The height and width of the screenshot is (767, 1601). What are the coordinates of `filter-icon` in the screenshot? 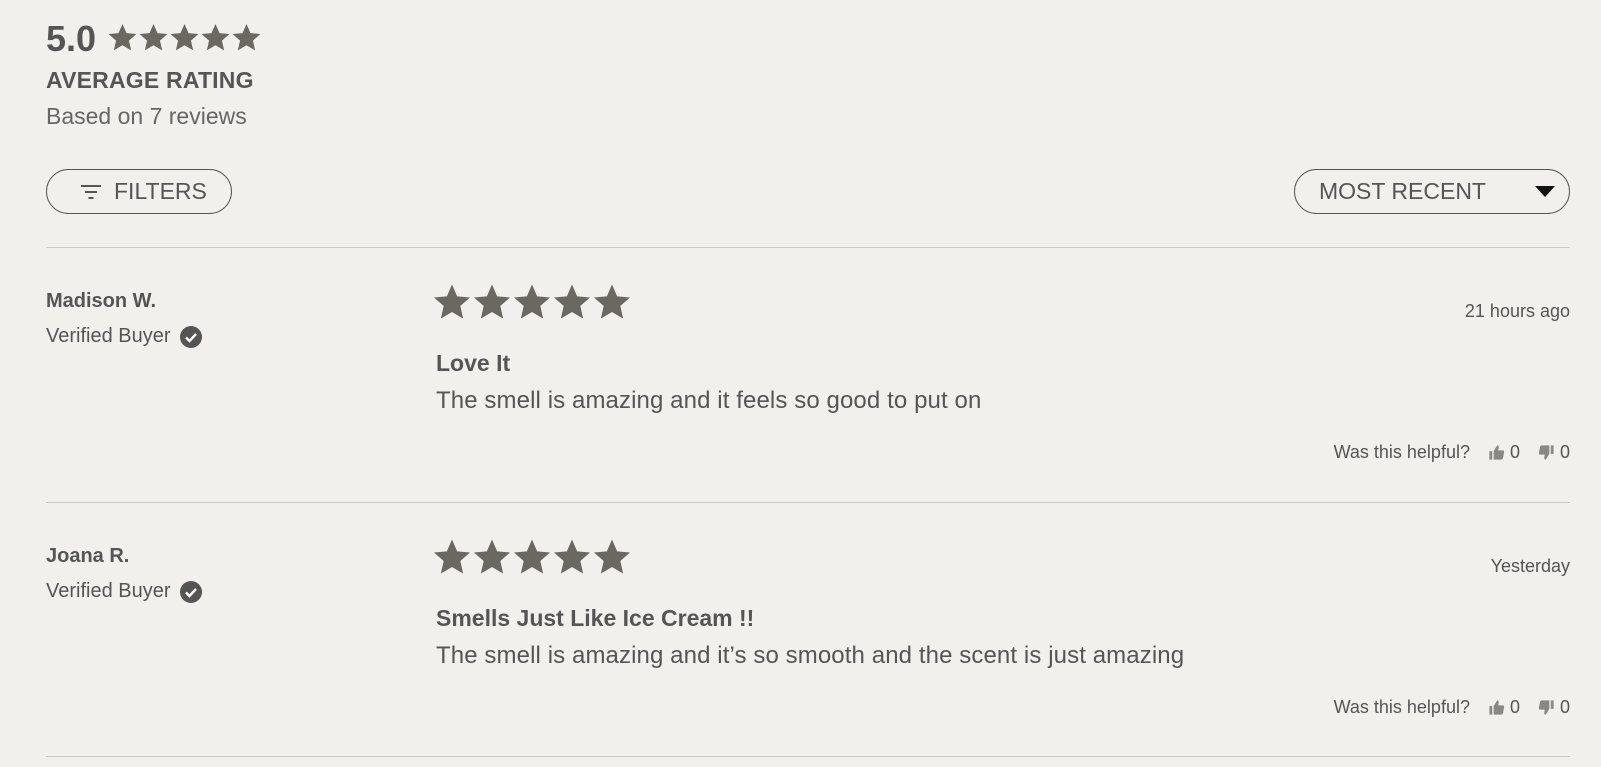 It's located at (91, 191).